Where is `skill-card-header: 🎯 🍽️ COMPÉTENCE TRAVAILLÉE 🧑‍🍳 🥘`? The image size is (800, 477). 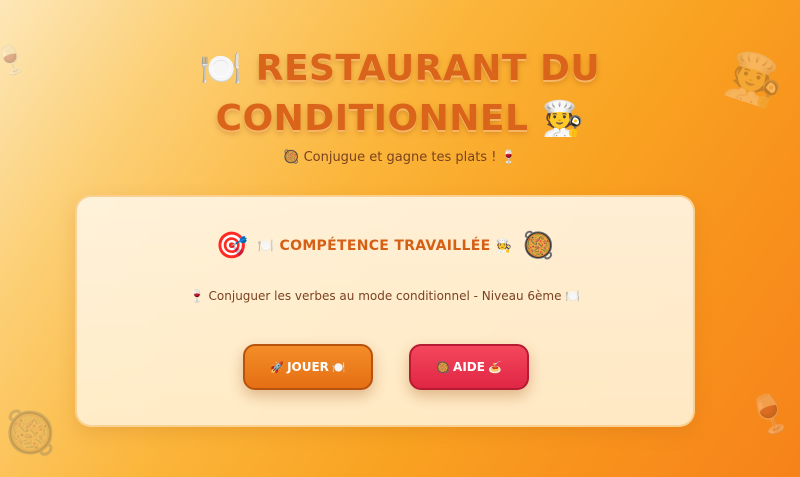
skill-card-header: 🎯 🍽️ COMPÉTENCE TRAVAILLÉE 🧑‍🍳 🥘 is located at coordinates (385, 246).